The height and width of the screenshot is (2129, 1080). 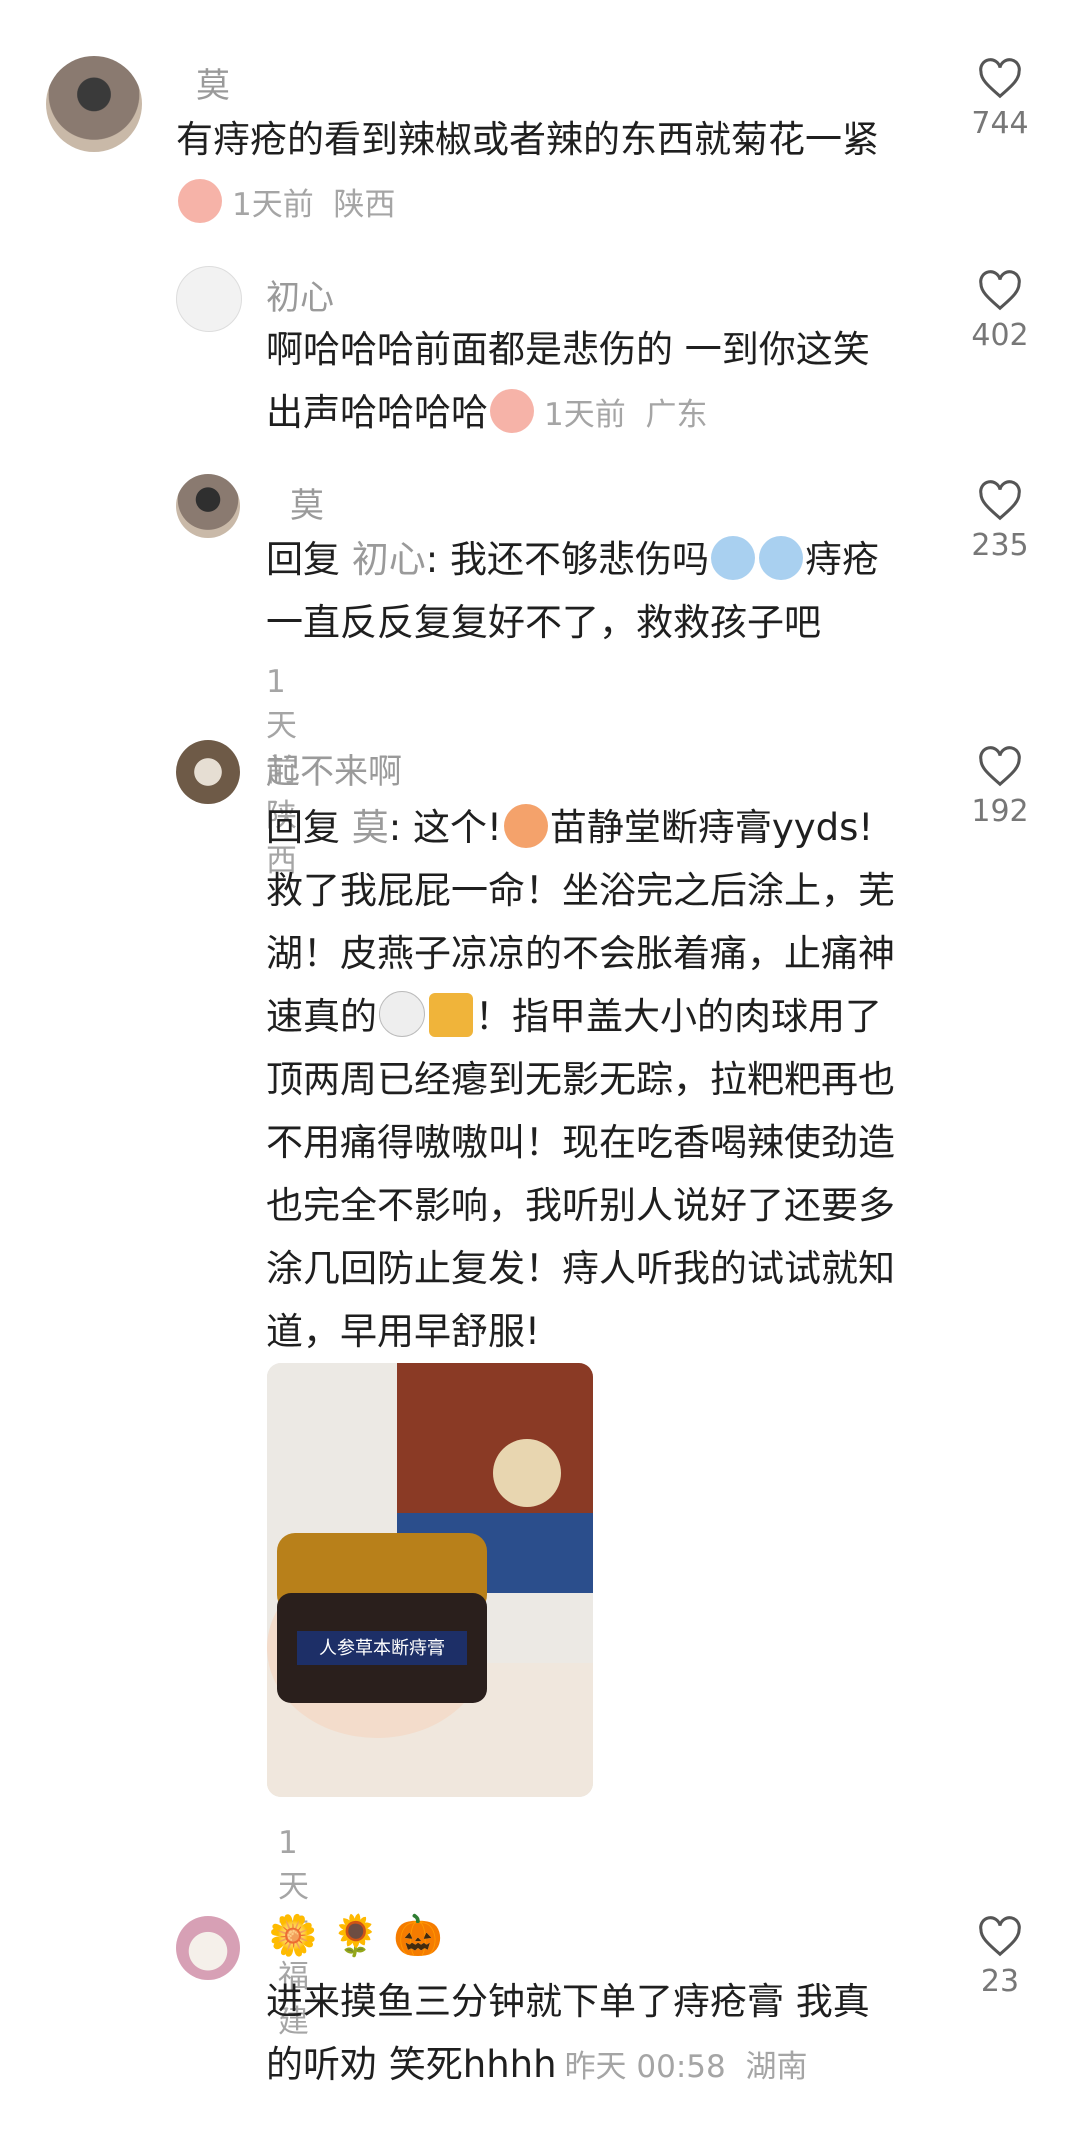 I want to click on product-photo: 人参草本断痔膏, so click(x=430, y=1580).